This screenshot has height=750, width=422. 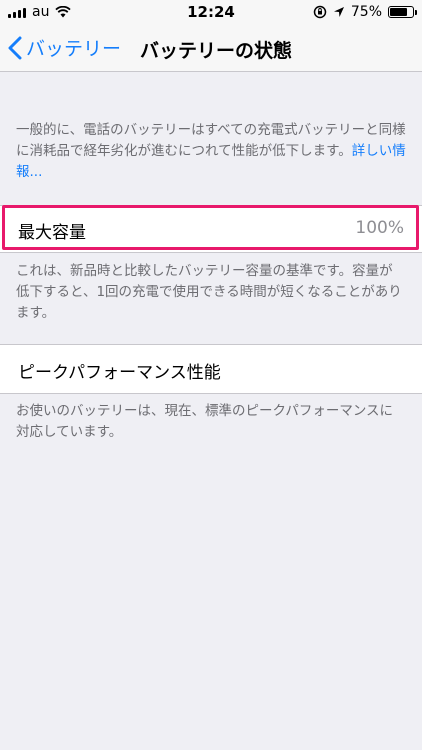 I want to click on page-title: バッテリーの状態, so click(x=216, y=51).